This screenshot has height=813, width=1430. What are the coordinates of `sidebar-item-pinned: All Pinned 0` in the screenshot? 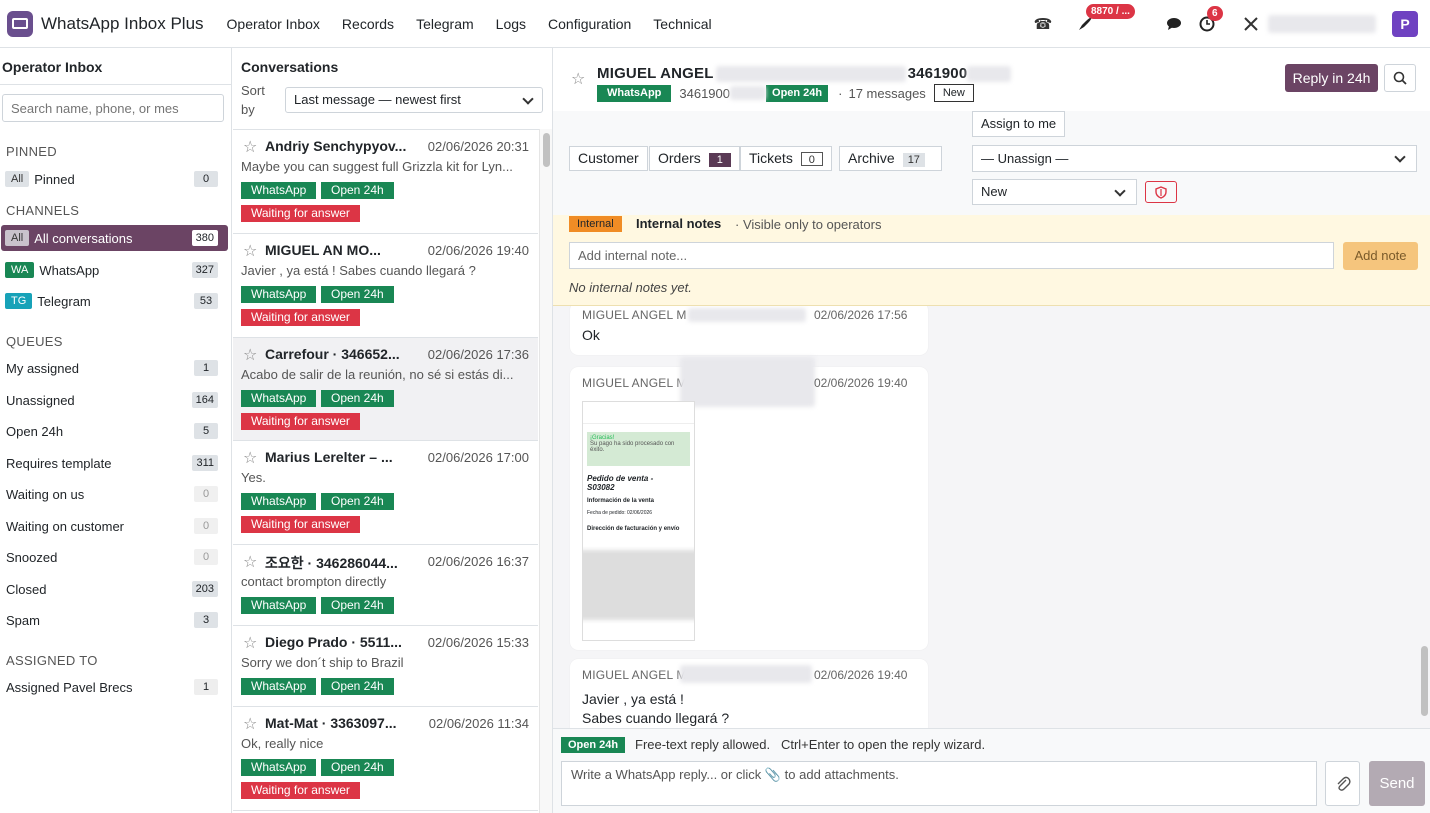 It's located at (114, 179).